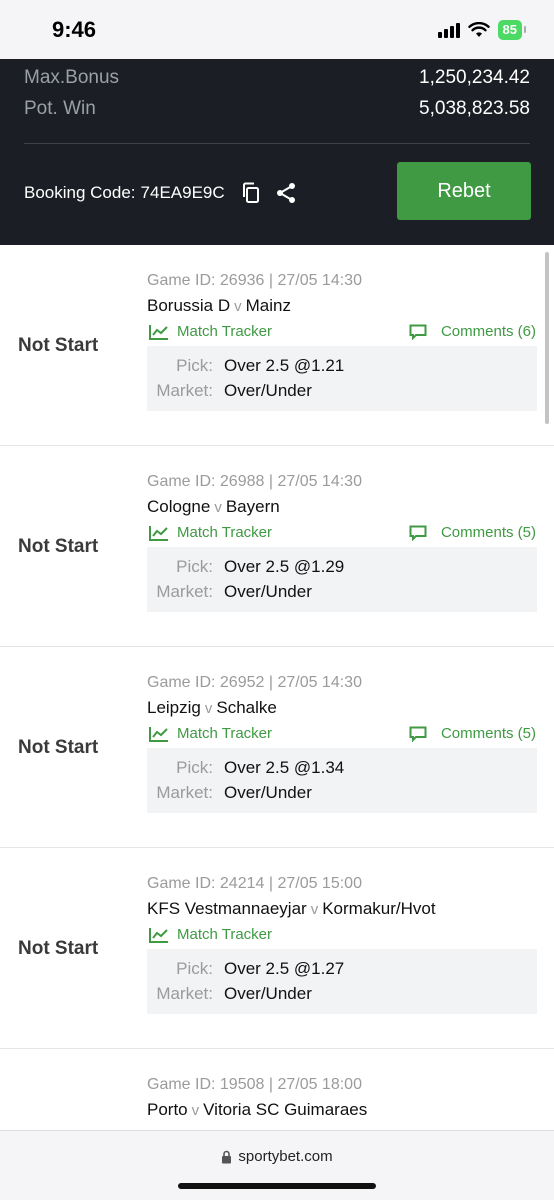  I want to click on away-team: Bayern, so click(252, 506).